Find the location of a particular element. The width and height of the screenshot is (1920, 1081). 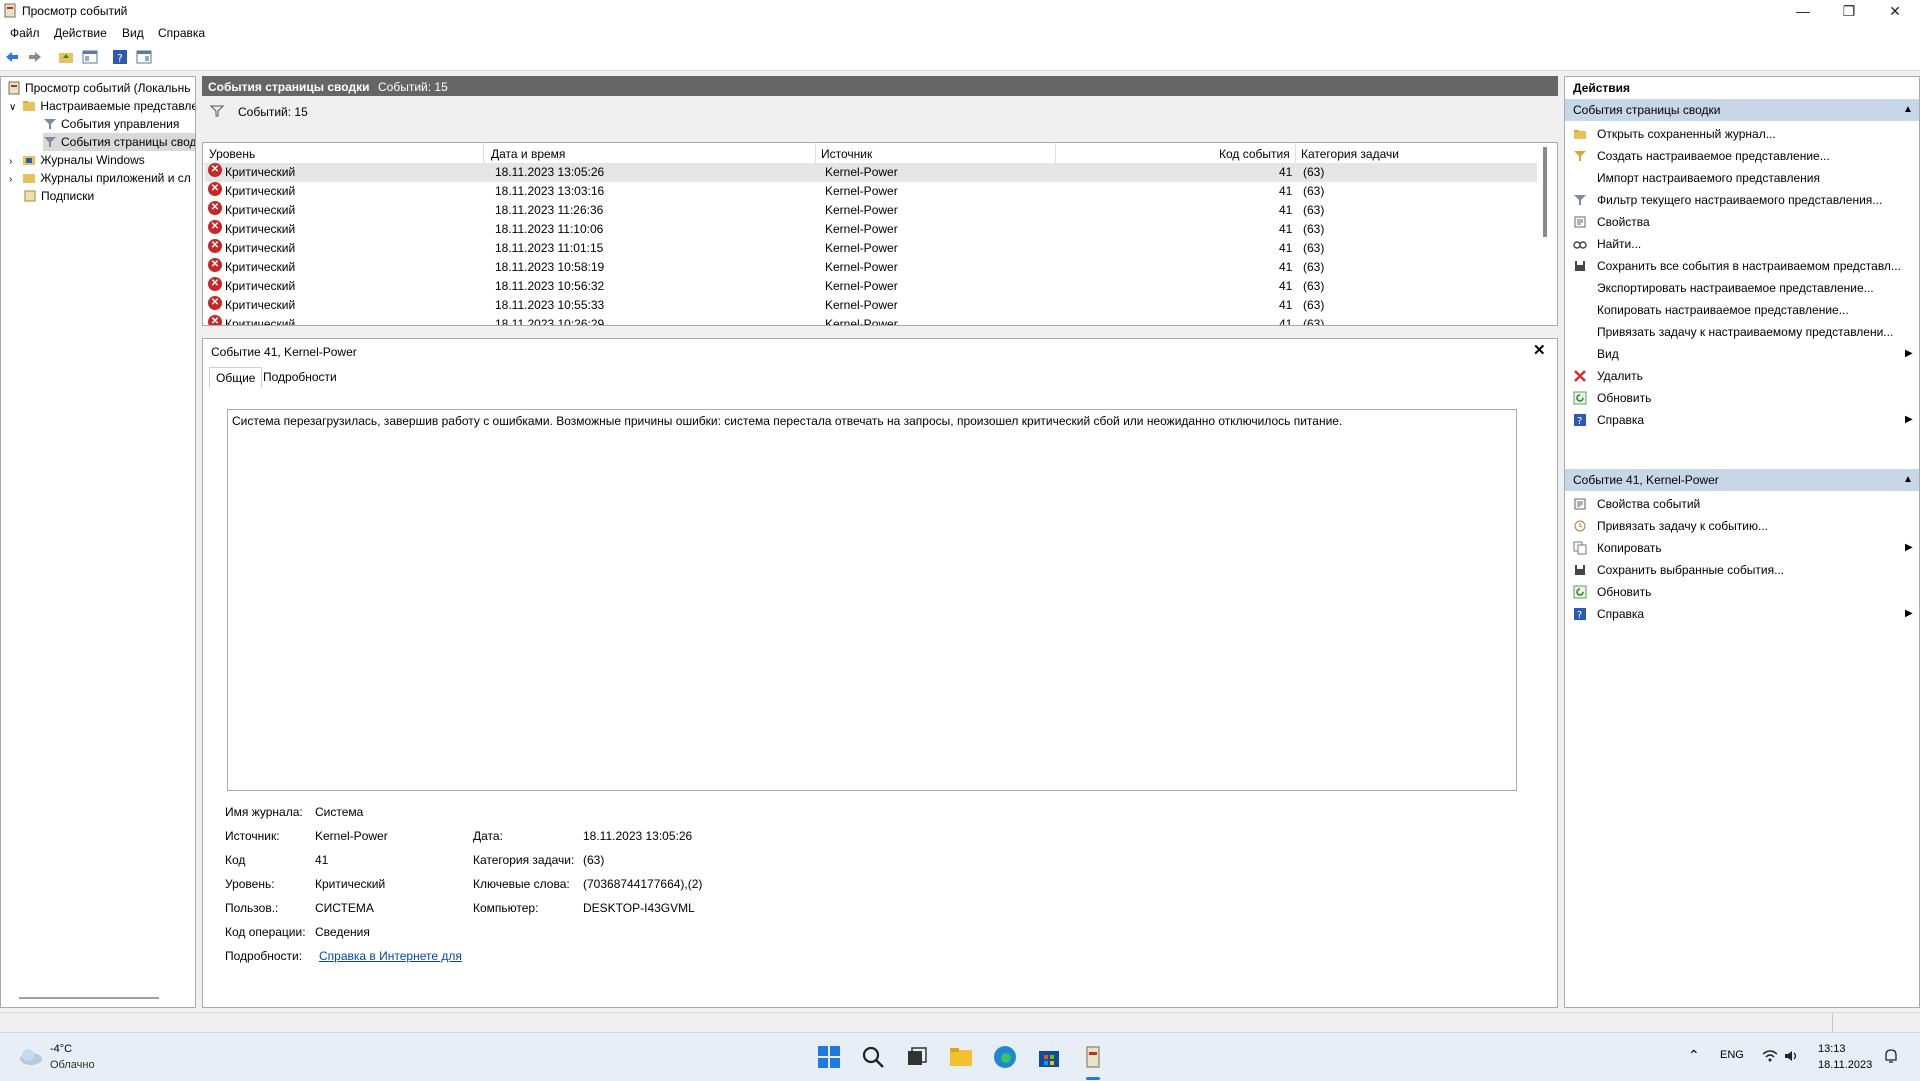

action-item: Импорт настраиваемого представления is located at coordinates (1742, 178).